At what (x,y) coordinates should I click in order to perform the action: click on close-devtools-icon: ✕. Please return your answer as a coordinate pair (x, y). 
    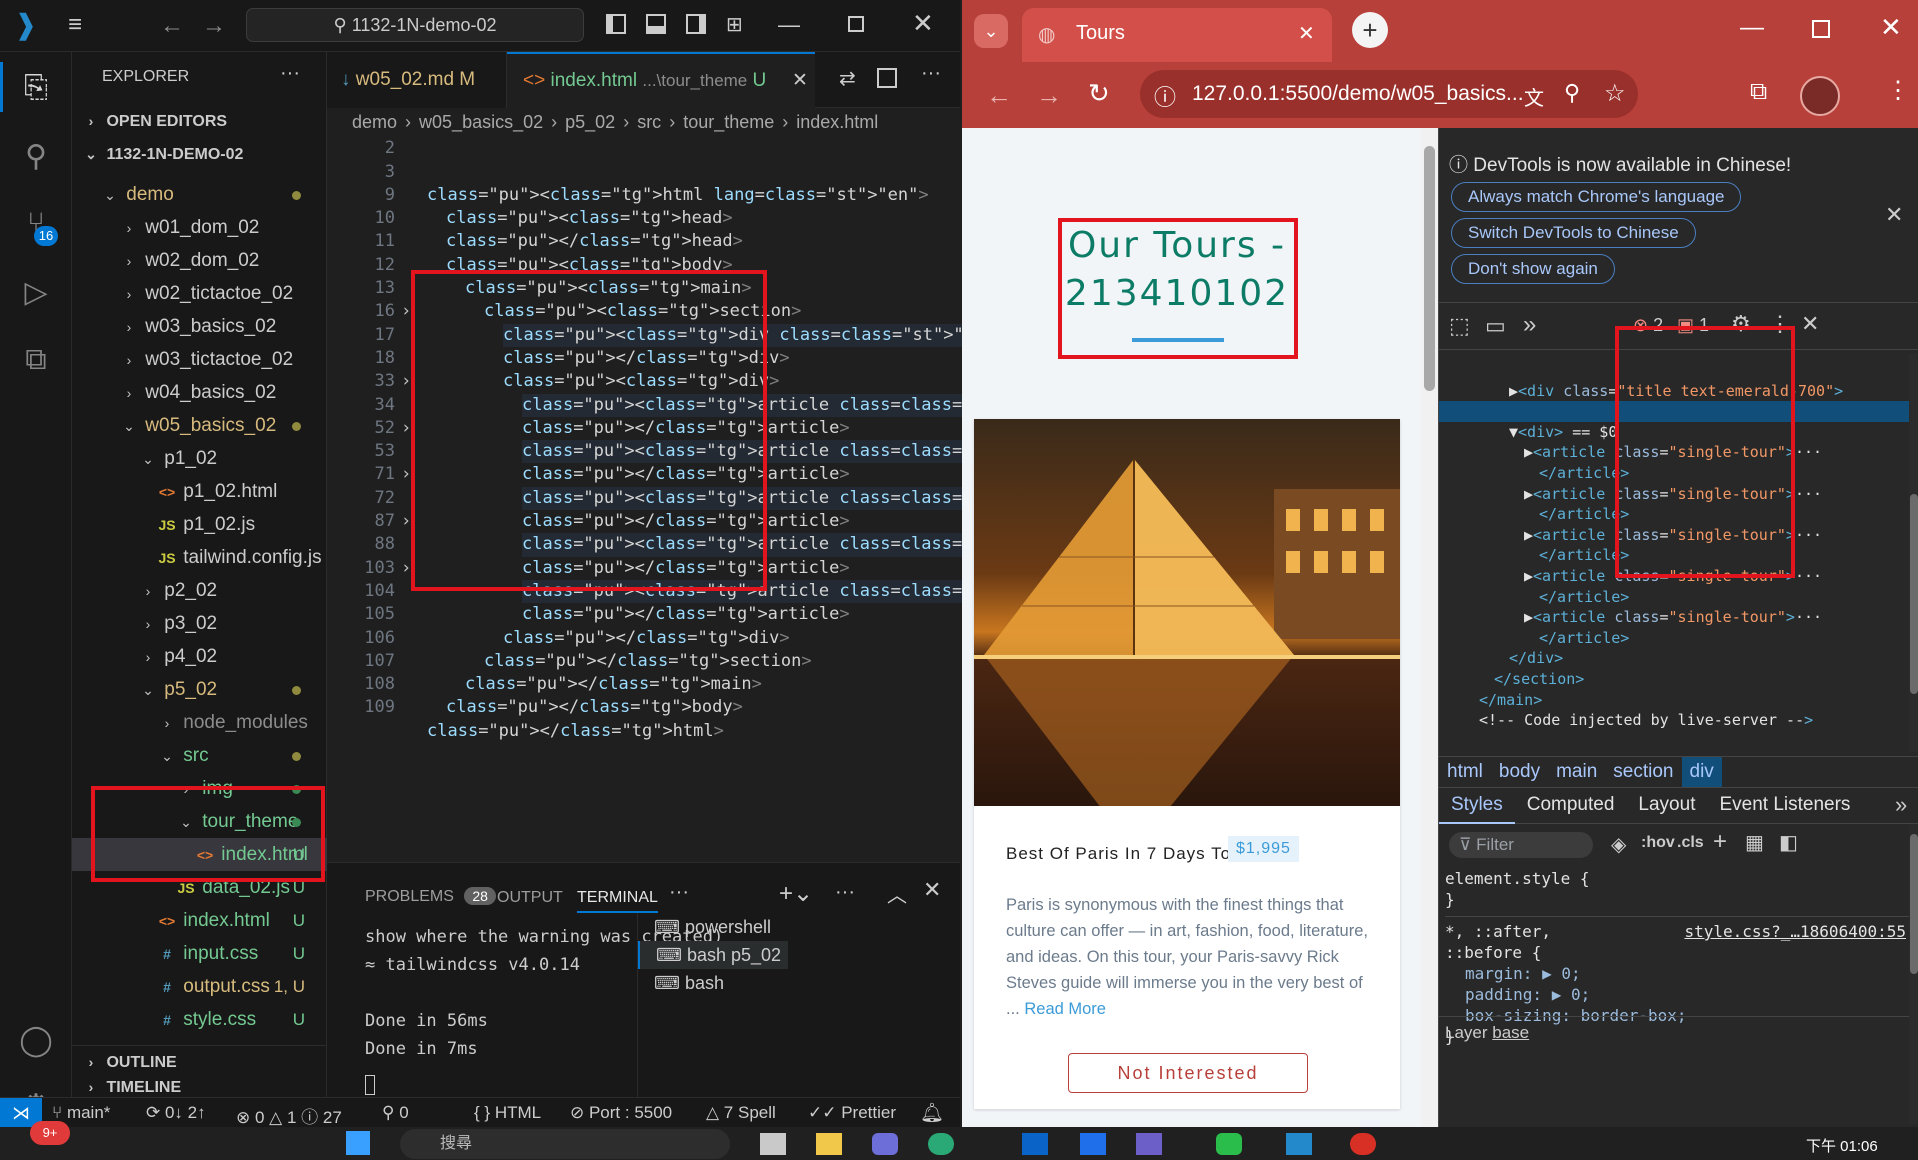
    Looking at the image, I should click on (1810, 324).